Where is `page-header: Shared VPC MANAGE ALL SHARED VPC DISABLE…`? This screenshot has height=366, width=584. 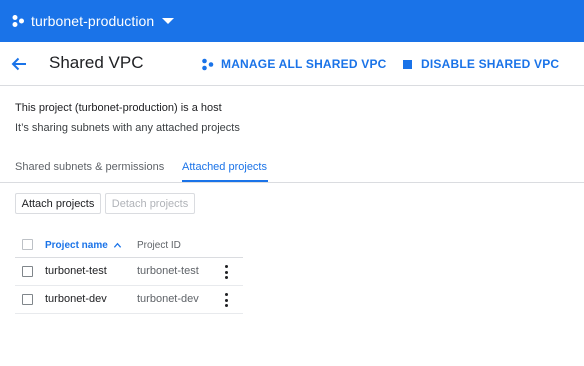 page-header: Shared VPC MANAGE ALL SHARED VPC DISABLE… is located at coordinates (292, 64).